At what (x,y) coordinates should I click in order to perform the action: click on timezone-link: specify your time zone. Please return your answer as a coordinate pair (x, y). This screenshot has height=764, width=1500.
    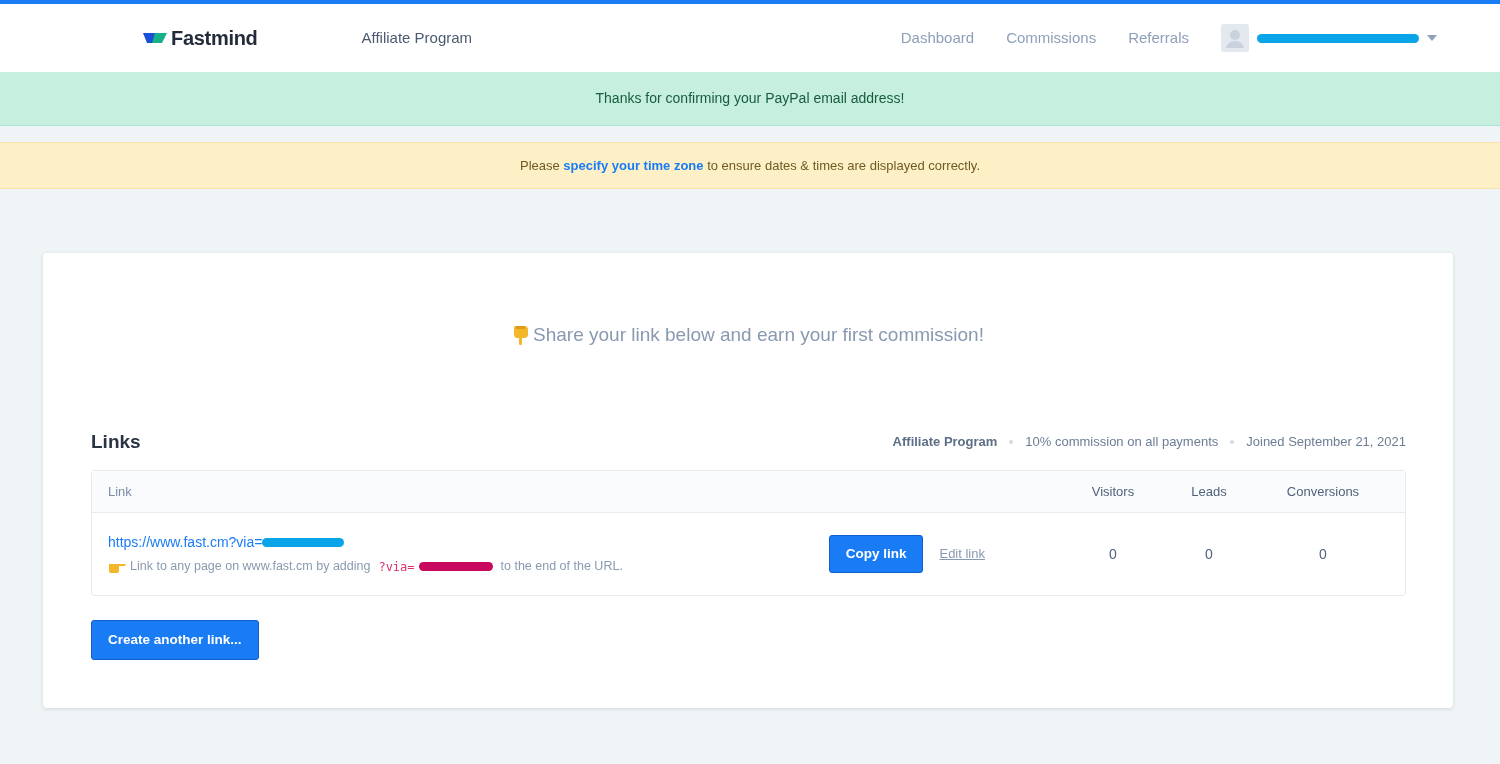
    Looking at the image, I should click on (633, 165).